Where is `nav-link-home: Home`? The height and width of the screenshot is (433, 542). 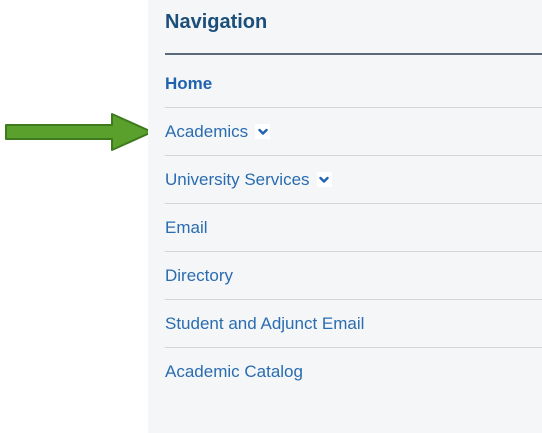 nav-link-home: Home is located at coordinates (188, 84).